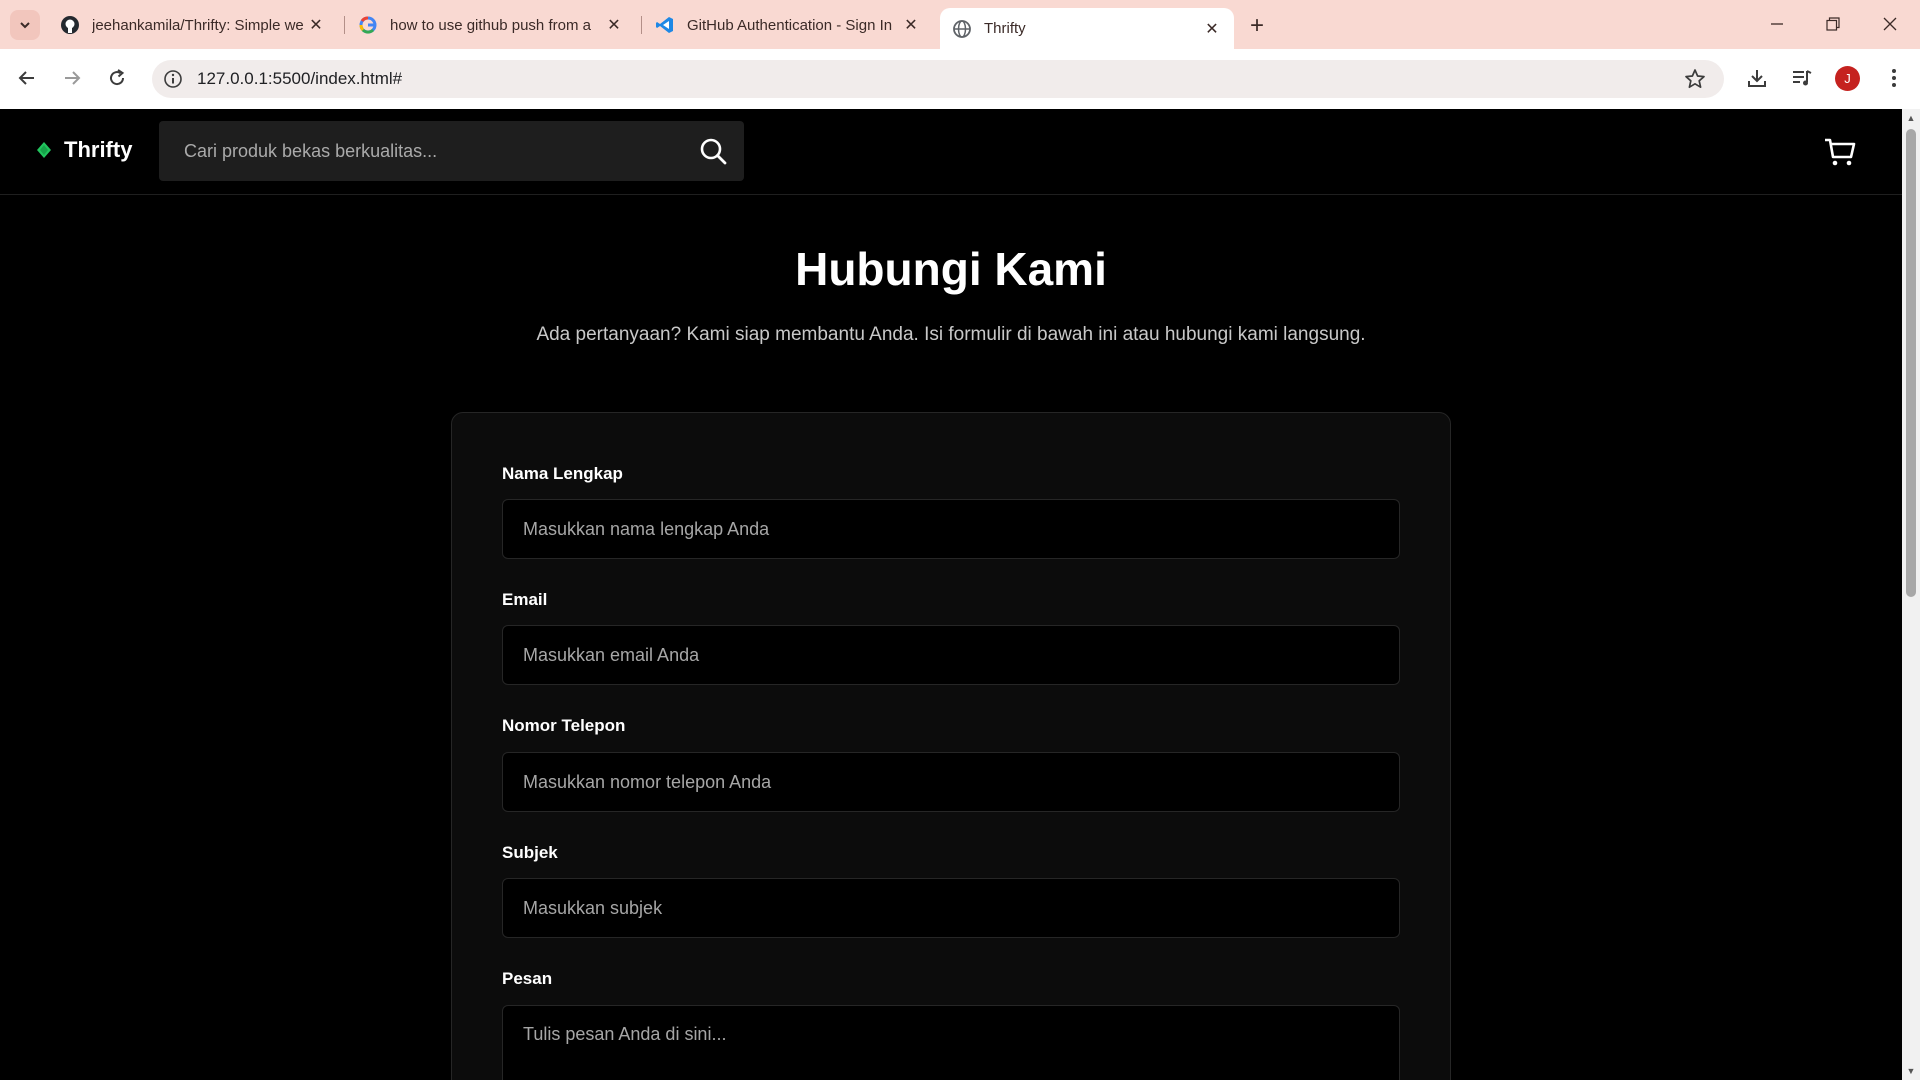 The width and height of the screenshot is (1920, 1080). Describe the element at coordinates (300, 78) in the screenshot. I see `url-text: 127.0.0.1:5500/index.html#` at that location.